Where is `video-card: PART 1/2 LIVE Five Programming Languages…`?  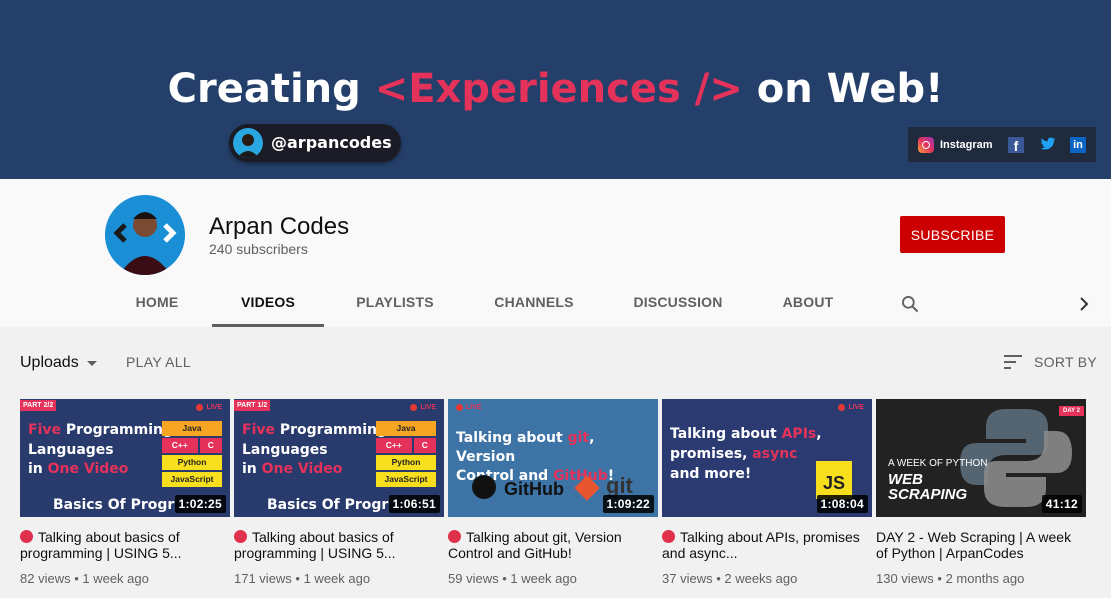
video-card: PART 1/2 LIVE Five Programming Languages… is located at coordinates (339, 492).